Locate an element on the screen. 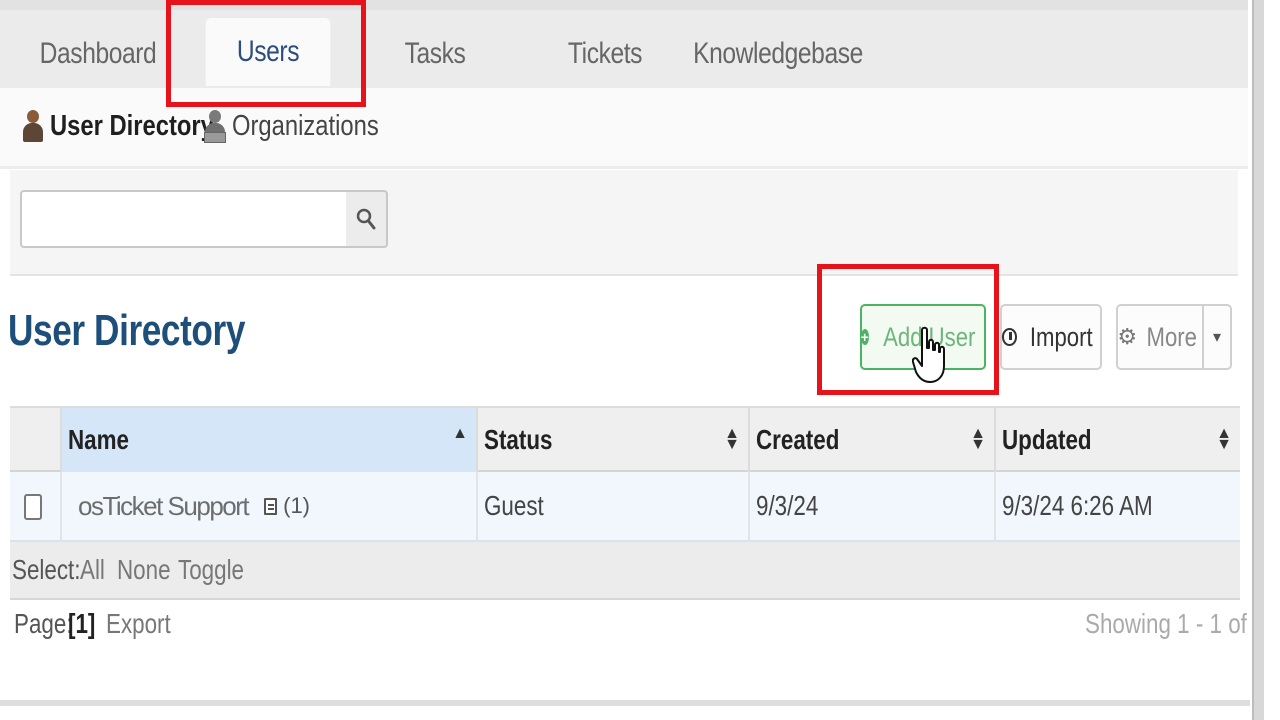  import-icon is located at coordinates (1010, 337).